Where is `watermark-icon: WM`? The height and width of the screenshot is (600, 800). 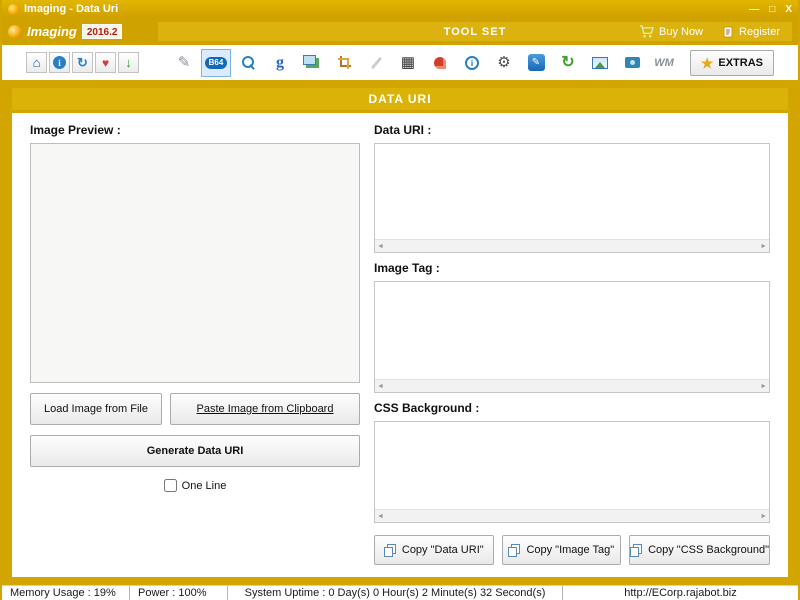 watermark-icon: WM is located at coordinates (664, 62).